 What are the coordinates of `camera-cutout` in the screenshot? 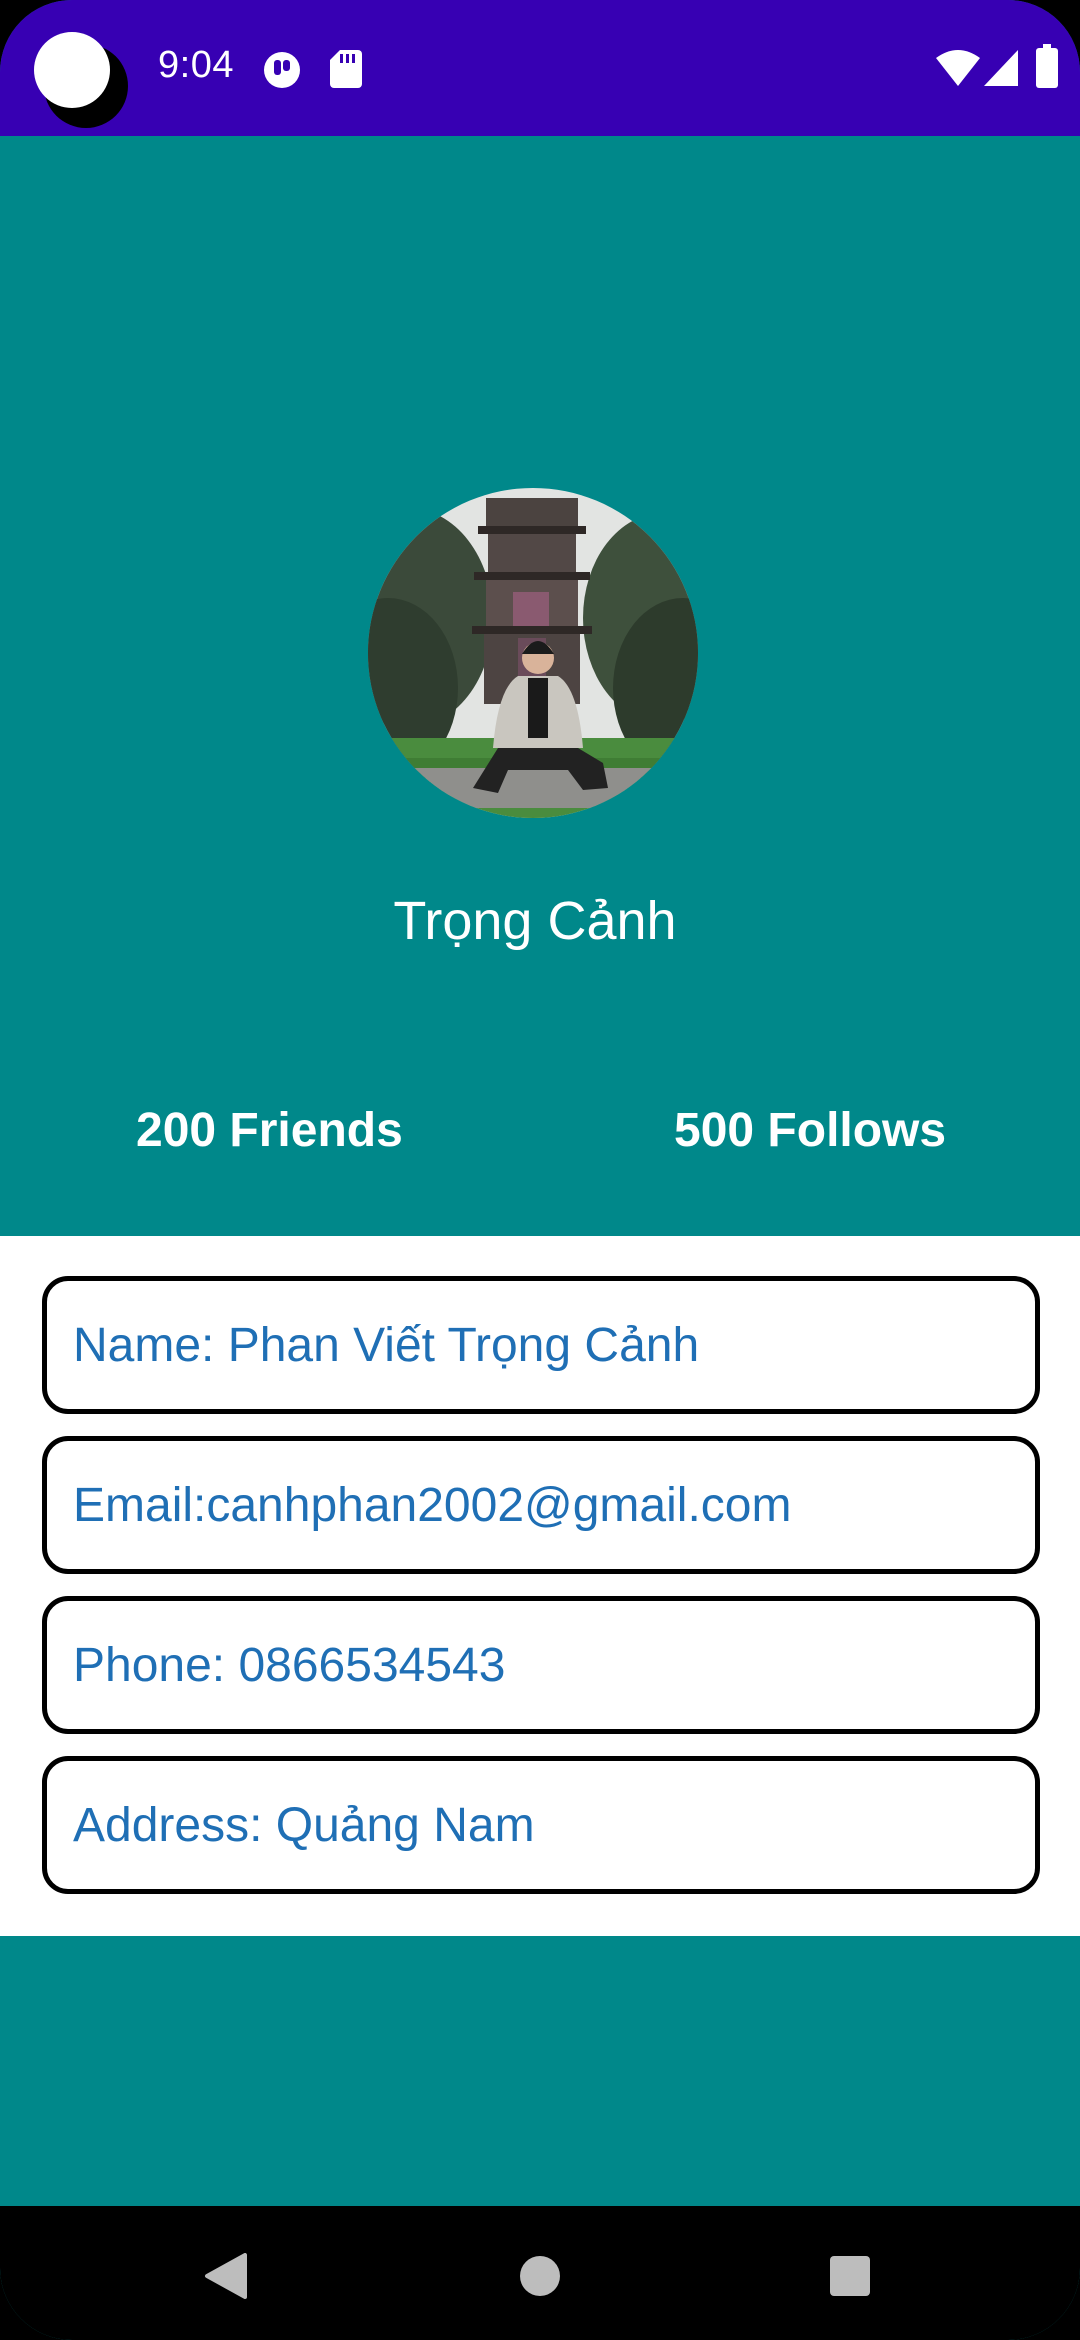 It's located at (81, 80).